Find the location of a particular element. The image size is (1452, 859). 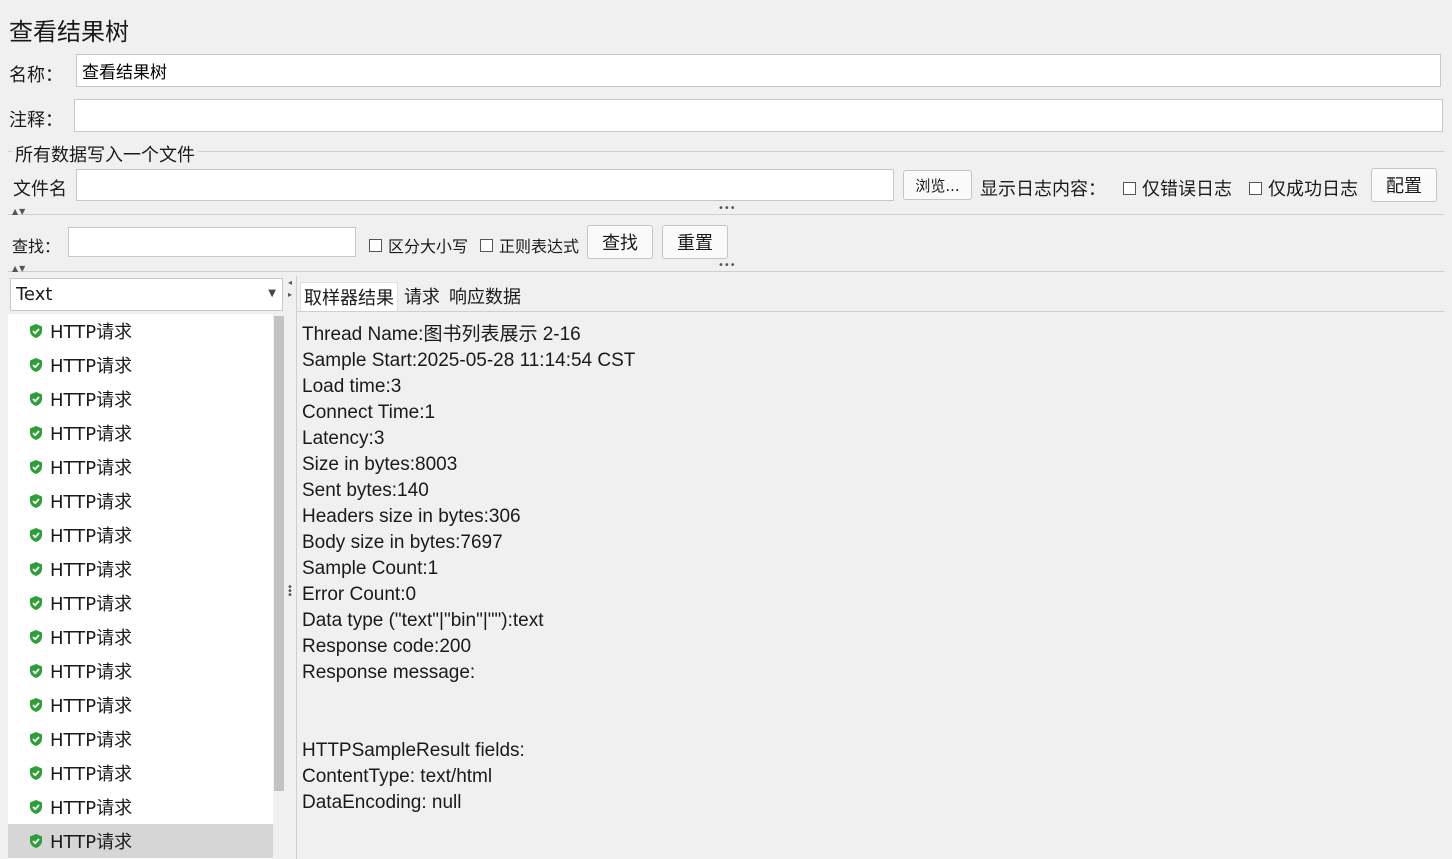

errors-only-checkbox: 仅错误日志 is located at coordinates (1177, 188).